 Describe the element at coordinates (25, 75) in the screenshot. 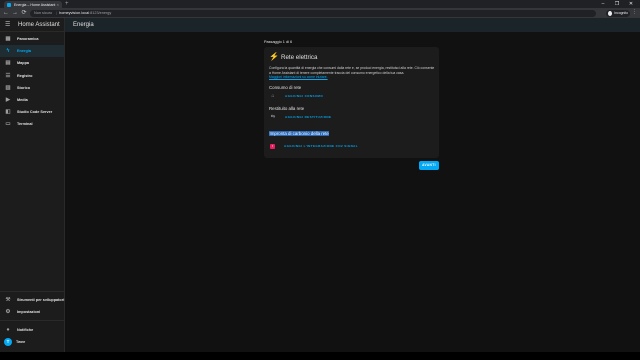

I see `sidebar-item-label: Registro` at that location.